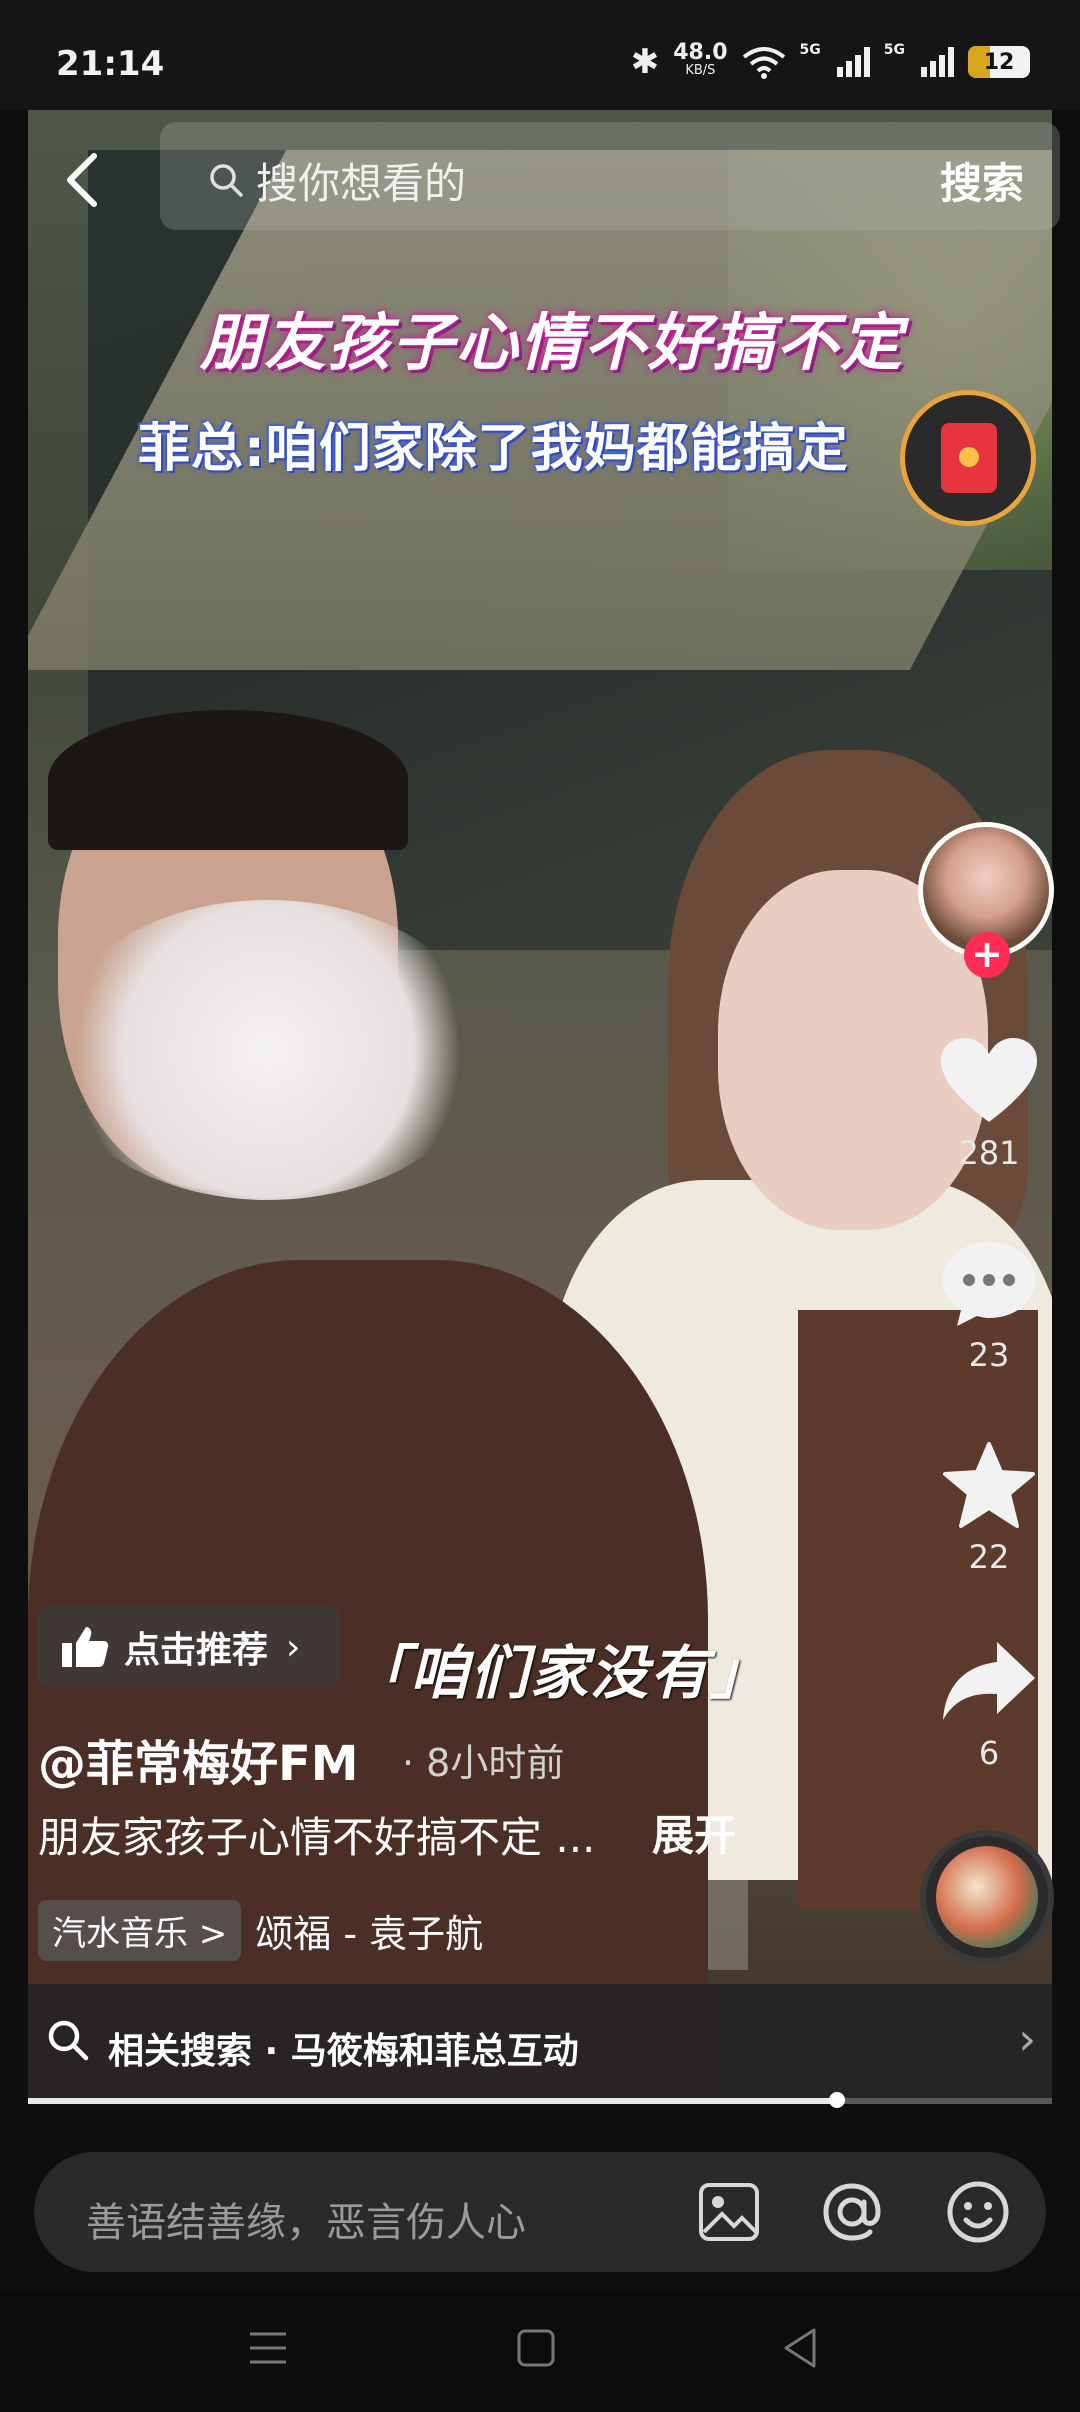 This screenshot has width=1080, height=2412. Describe the element at coordinates (369, 1930) in the screenshot. I see `song-name: 颂福 - 袁子航` at that location.